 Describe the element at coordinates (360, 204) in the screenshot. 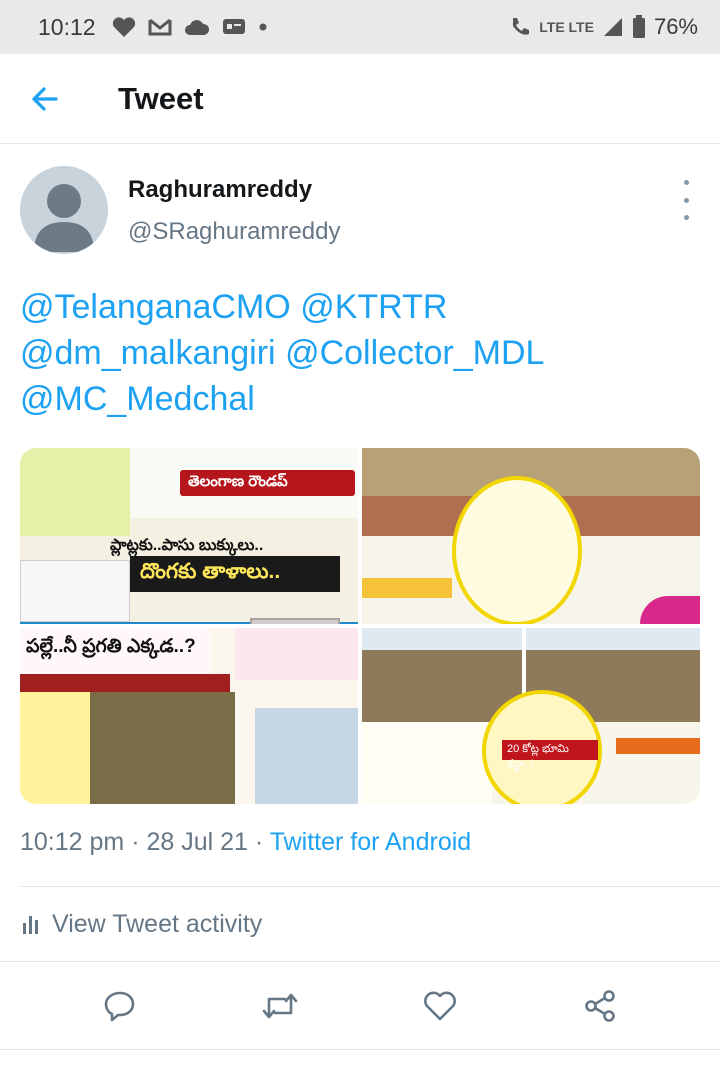

I see `tweet-author: Raghuramreddy @SRaghuramreddy` at that location.